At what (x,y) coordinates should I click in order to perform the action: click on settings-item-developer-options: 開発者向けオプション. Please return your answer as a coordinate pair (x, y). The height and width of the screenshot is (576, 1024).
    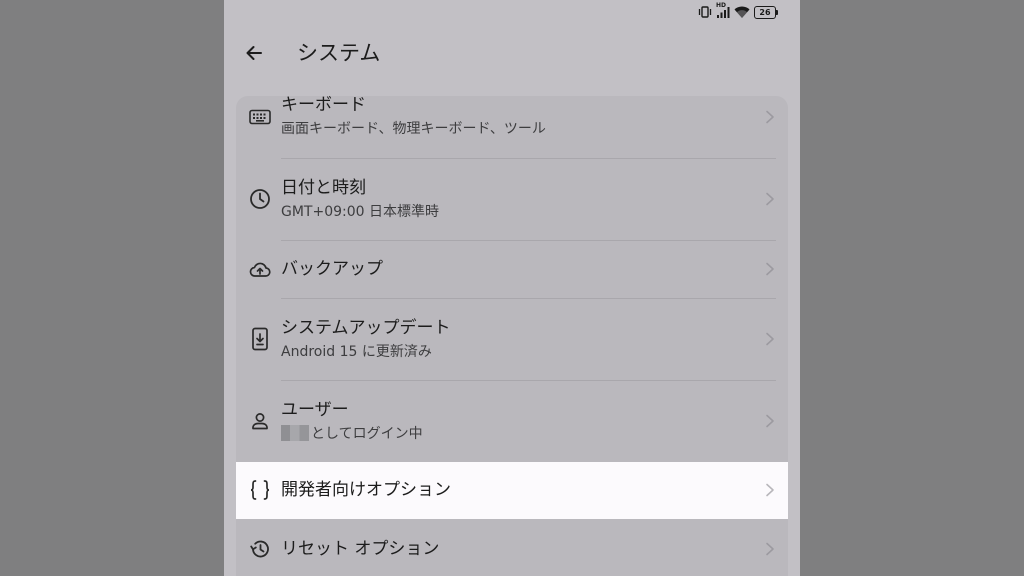
    Looking at the image, I should click on (512, 490).